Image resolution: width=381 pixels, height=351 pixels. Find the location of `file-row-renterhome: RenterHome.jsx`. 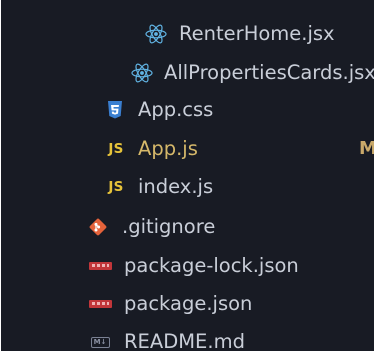

file-row-renterhome: RenterHome.jsx is located at coordinates (187, 34).